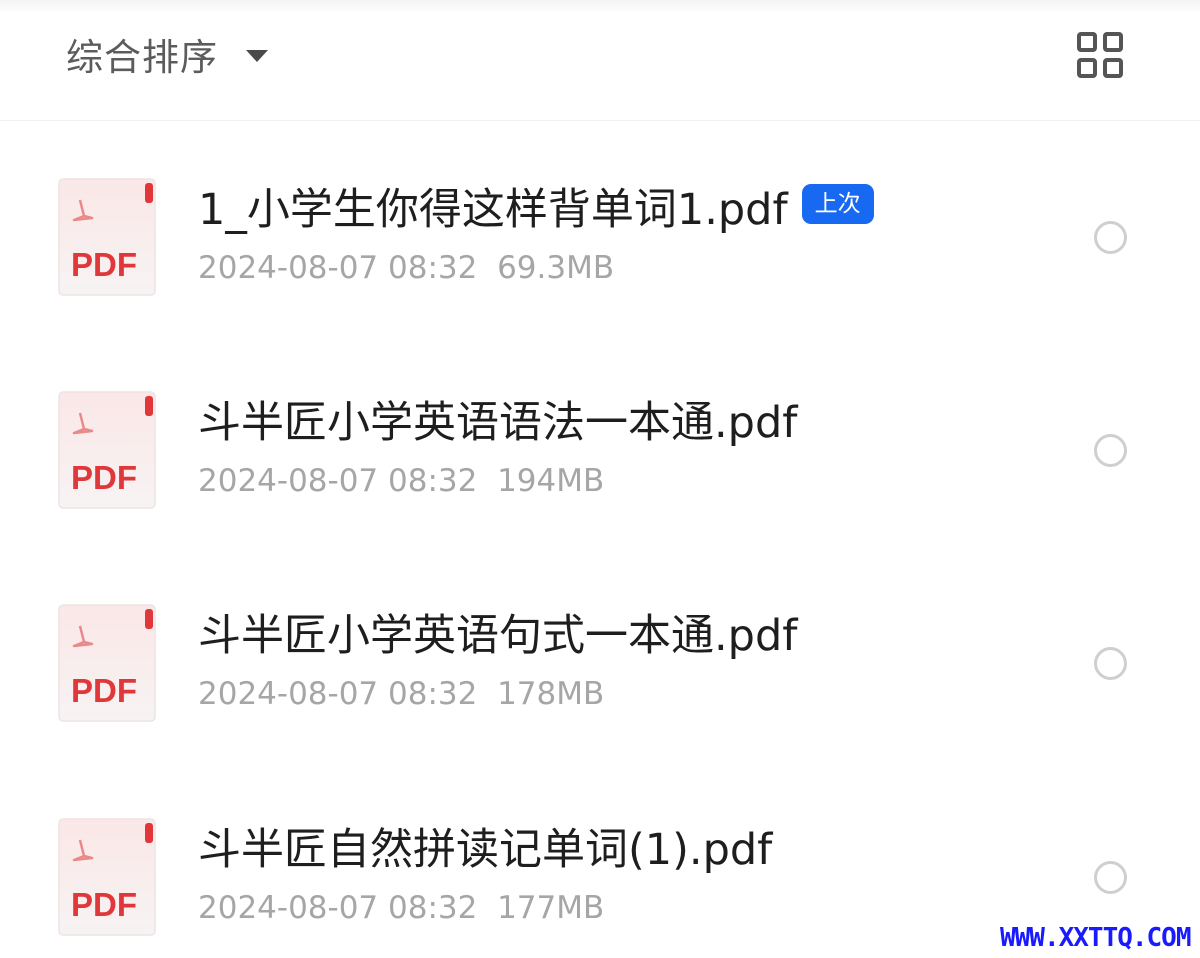 The height and width of the screenshot is (958, 1200). I want to click on file-size: 194MB, so click(551, 481).